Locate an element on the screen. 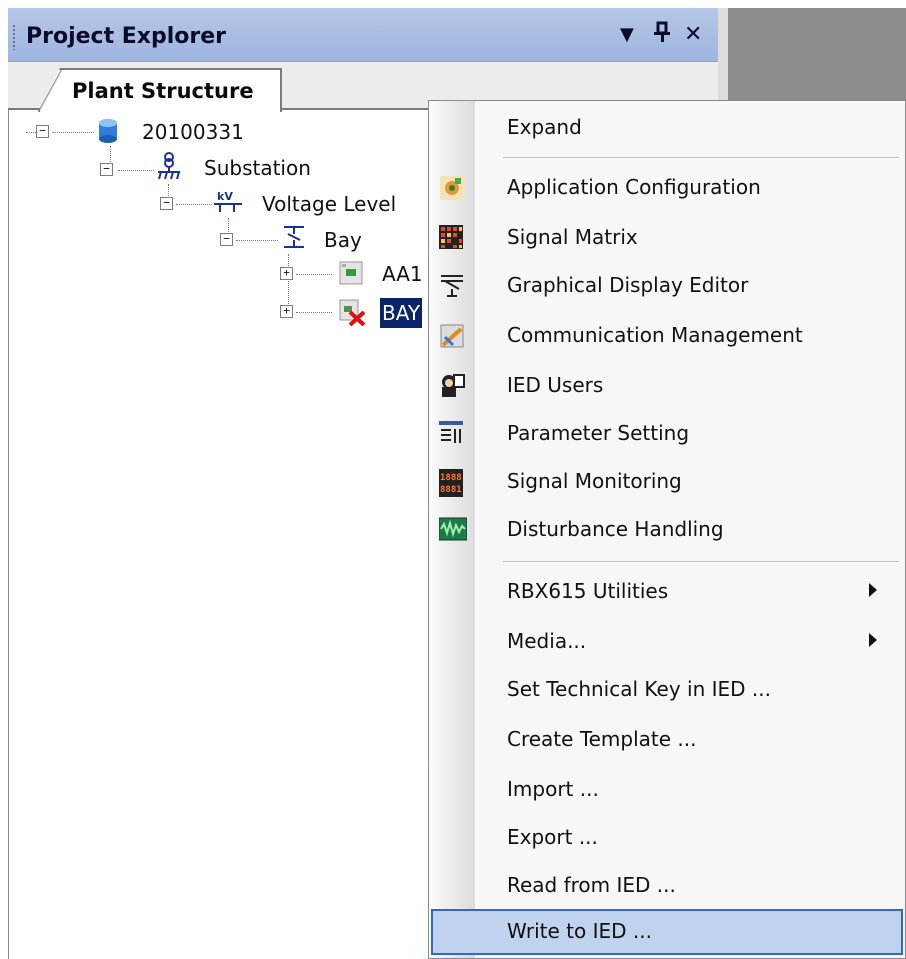  ied-error-icon is located at coordinates (352, 312).